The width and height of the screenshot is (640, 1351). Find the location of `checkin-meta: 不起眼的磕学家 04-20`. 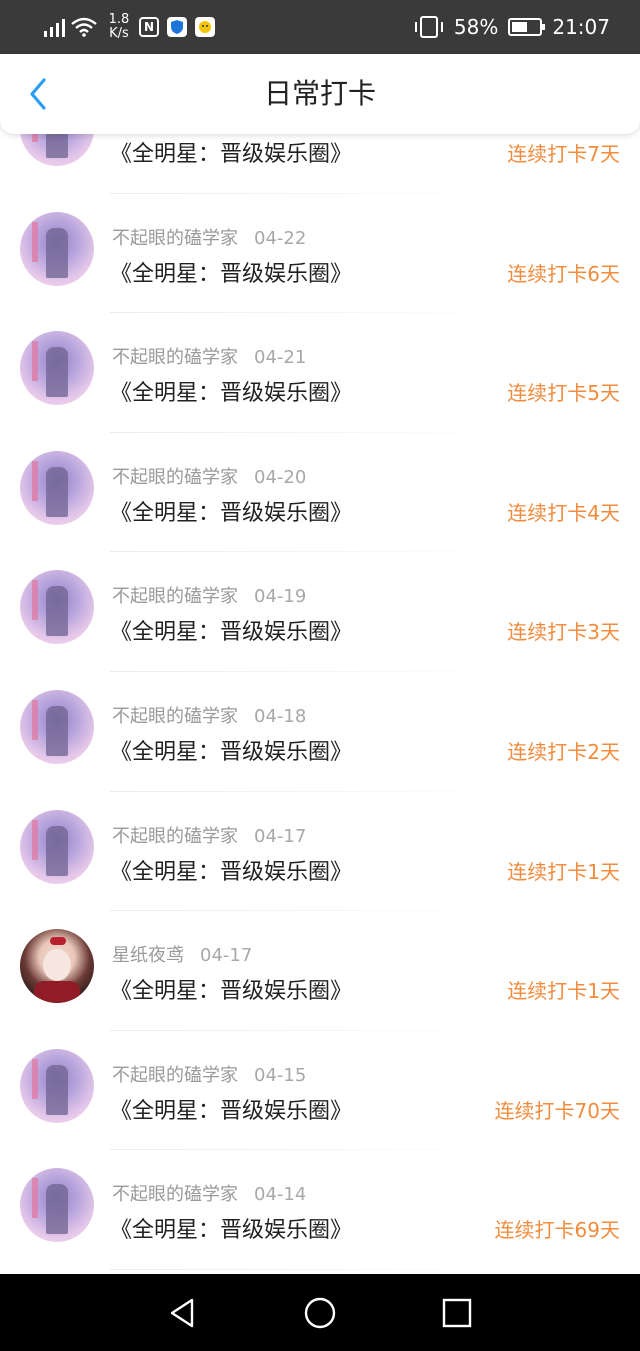

checkin-meta: 不起眼的磕学家 04-20 is located at coordinates (209, 476).